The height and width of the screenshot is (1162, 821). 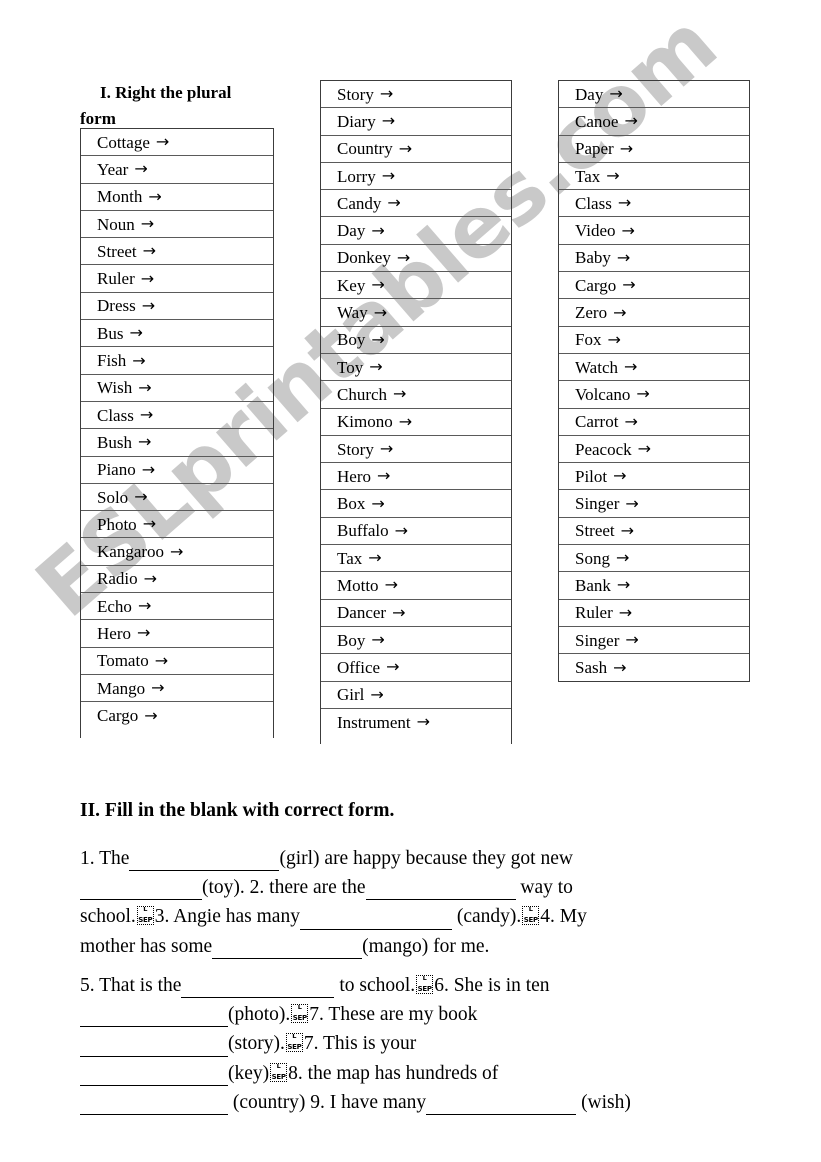 What do you see at coordinates (177, 552) in the screenshot?
I see `word-row: Kangaroo →` at bounding box center [177, 552].